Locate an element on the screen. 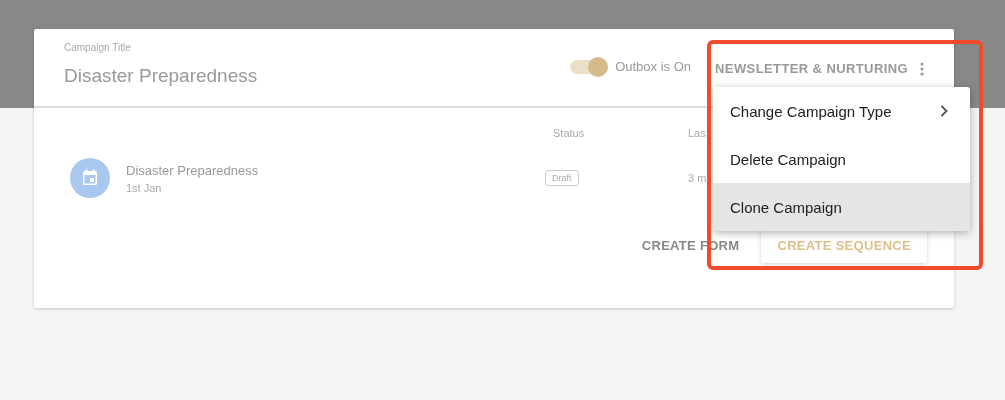 Image resolution: width=1005 pixels, height=400 pixels. table-cell: 3 m is located at coordinates (697, 178).